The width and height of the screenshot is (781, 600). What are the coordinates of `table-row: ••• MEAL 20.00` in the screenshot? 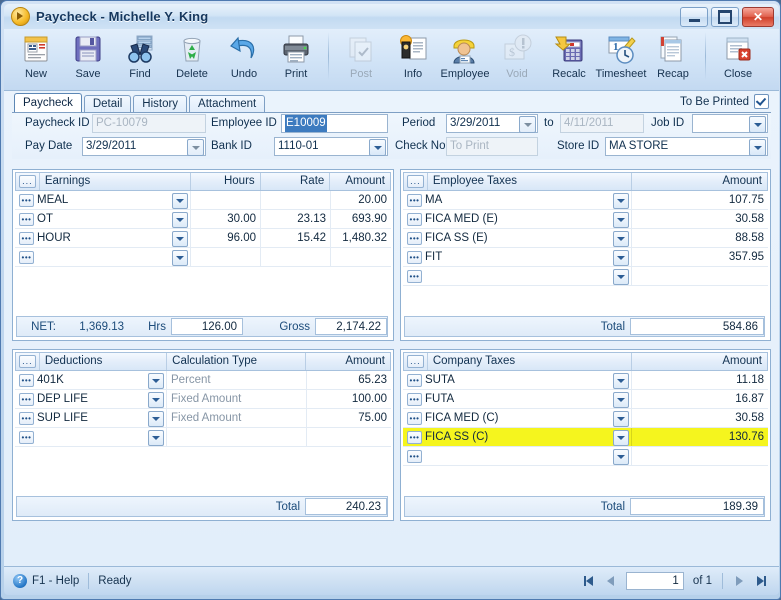 It's located at (203, 200).